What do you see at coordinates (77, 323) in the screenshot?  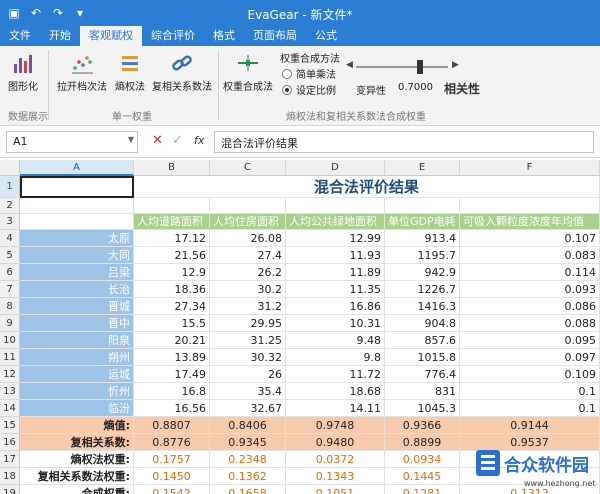 I see `city-name: 晋中` at bounding box center [77, 323].